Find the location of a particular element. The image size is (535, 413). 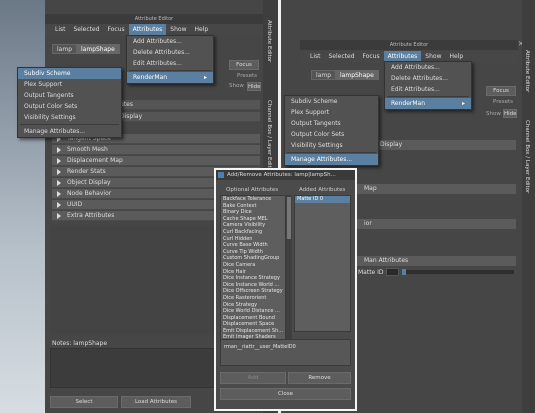

list-item: Cache Shape MEL is located at coordinates (253, 219).